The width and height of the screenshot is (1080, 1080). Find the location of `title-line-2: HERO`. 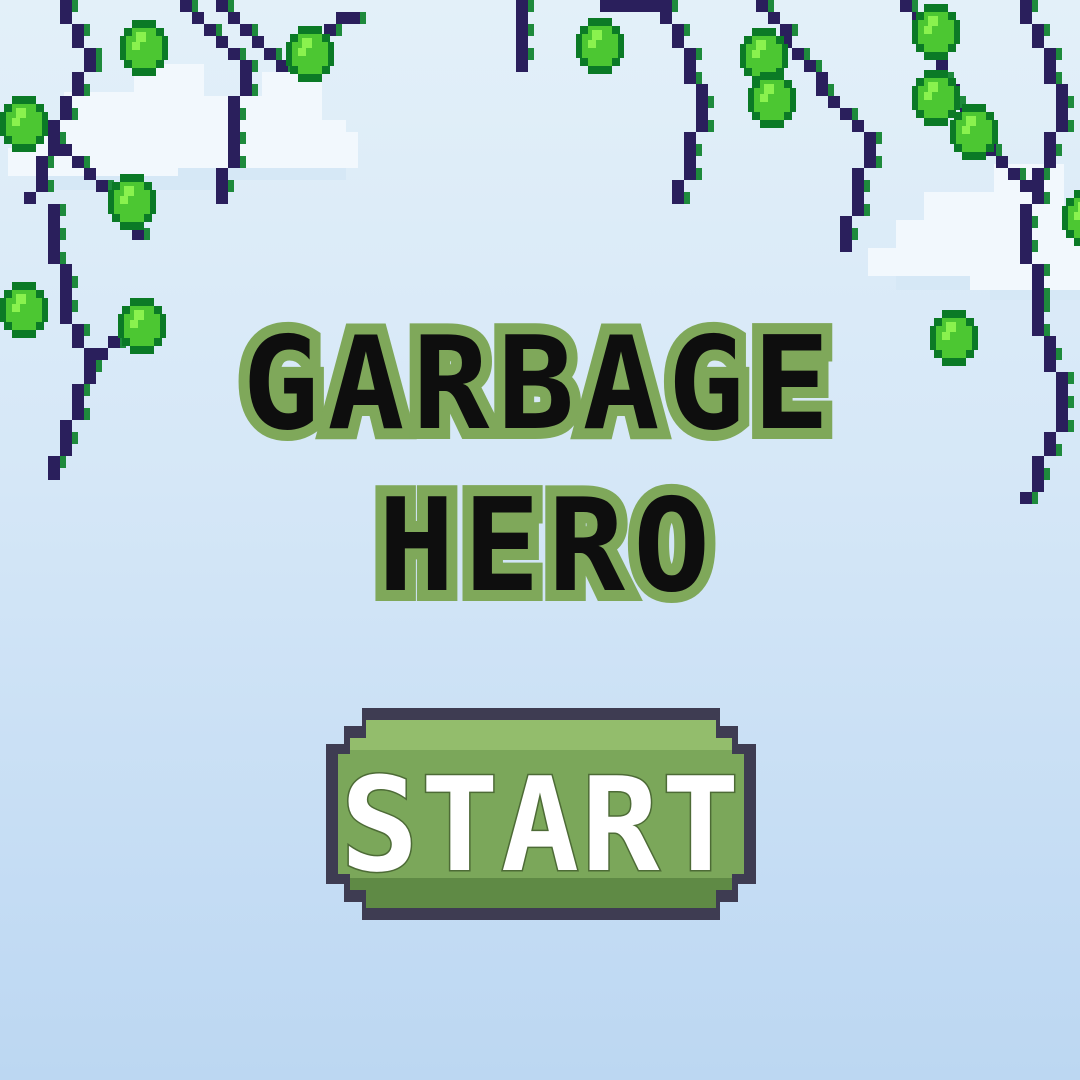

title-line-2: HERO is located at coordinates (544, 546).